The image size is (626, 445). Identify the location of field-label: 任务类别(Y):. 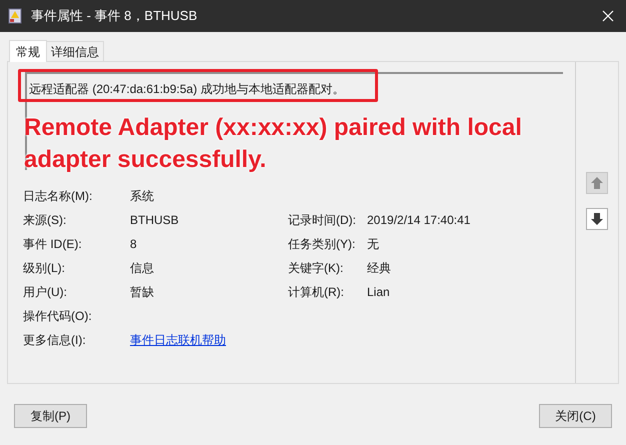
(322, 244).